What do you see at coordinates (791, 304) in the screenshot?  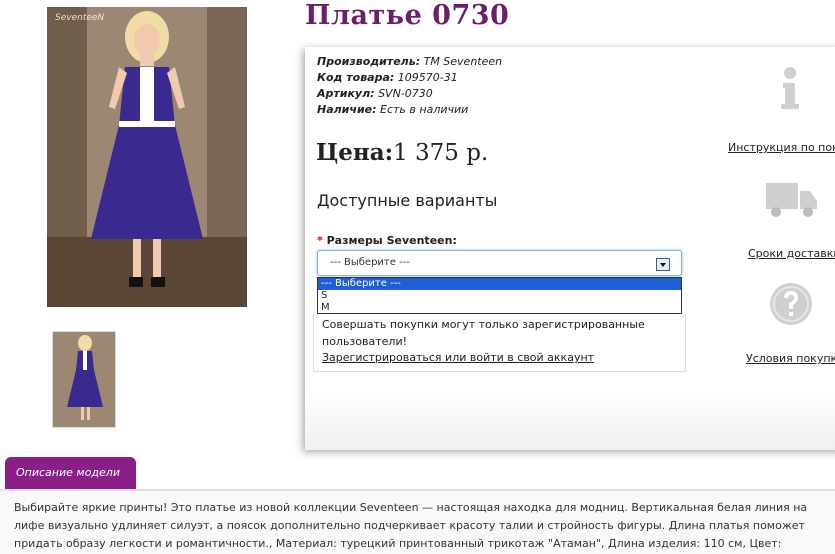 I see `help-question-icon` at bounding box center [791, 304].